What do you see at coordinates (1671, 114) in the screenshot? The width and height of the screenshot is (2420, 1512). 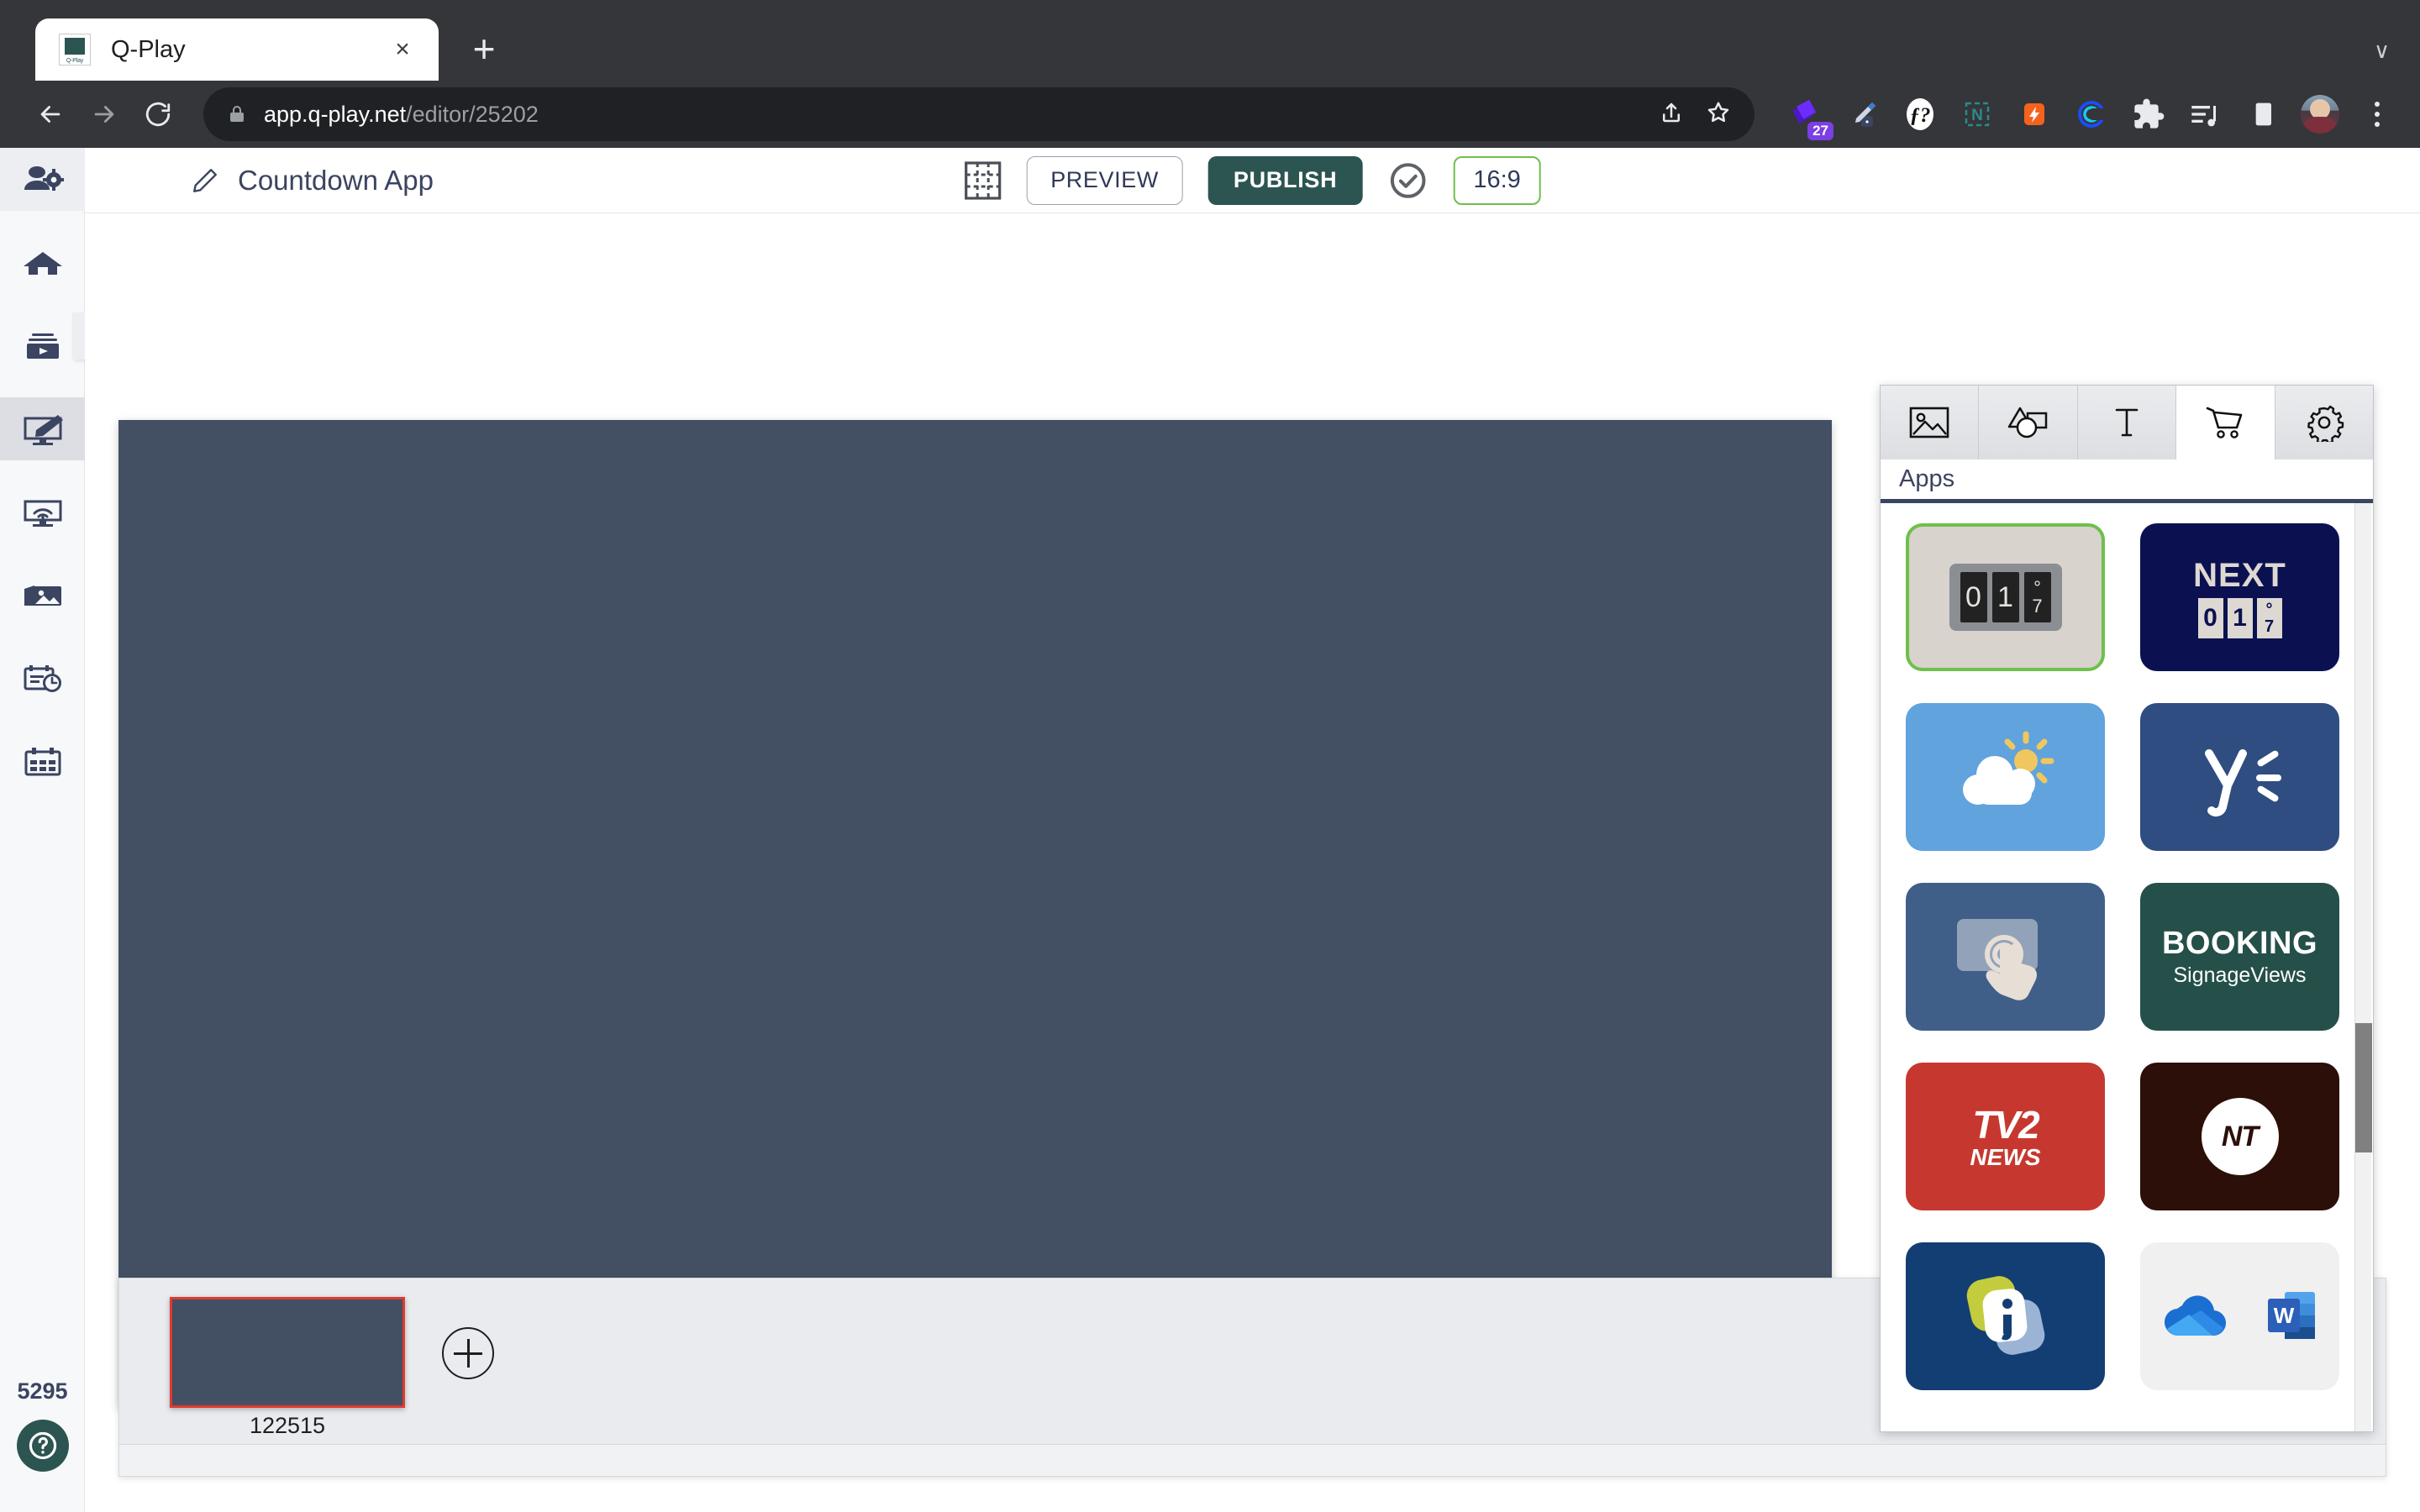 I see `share-icon` at bounding box center [1671, 114].